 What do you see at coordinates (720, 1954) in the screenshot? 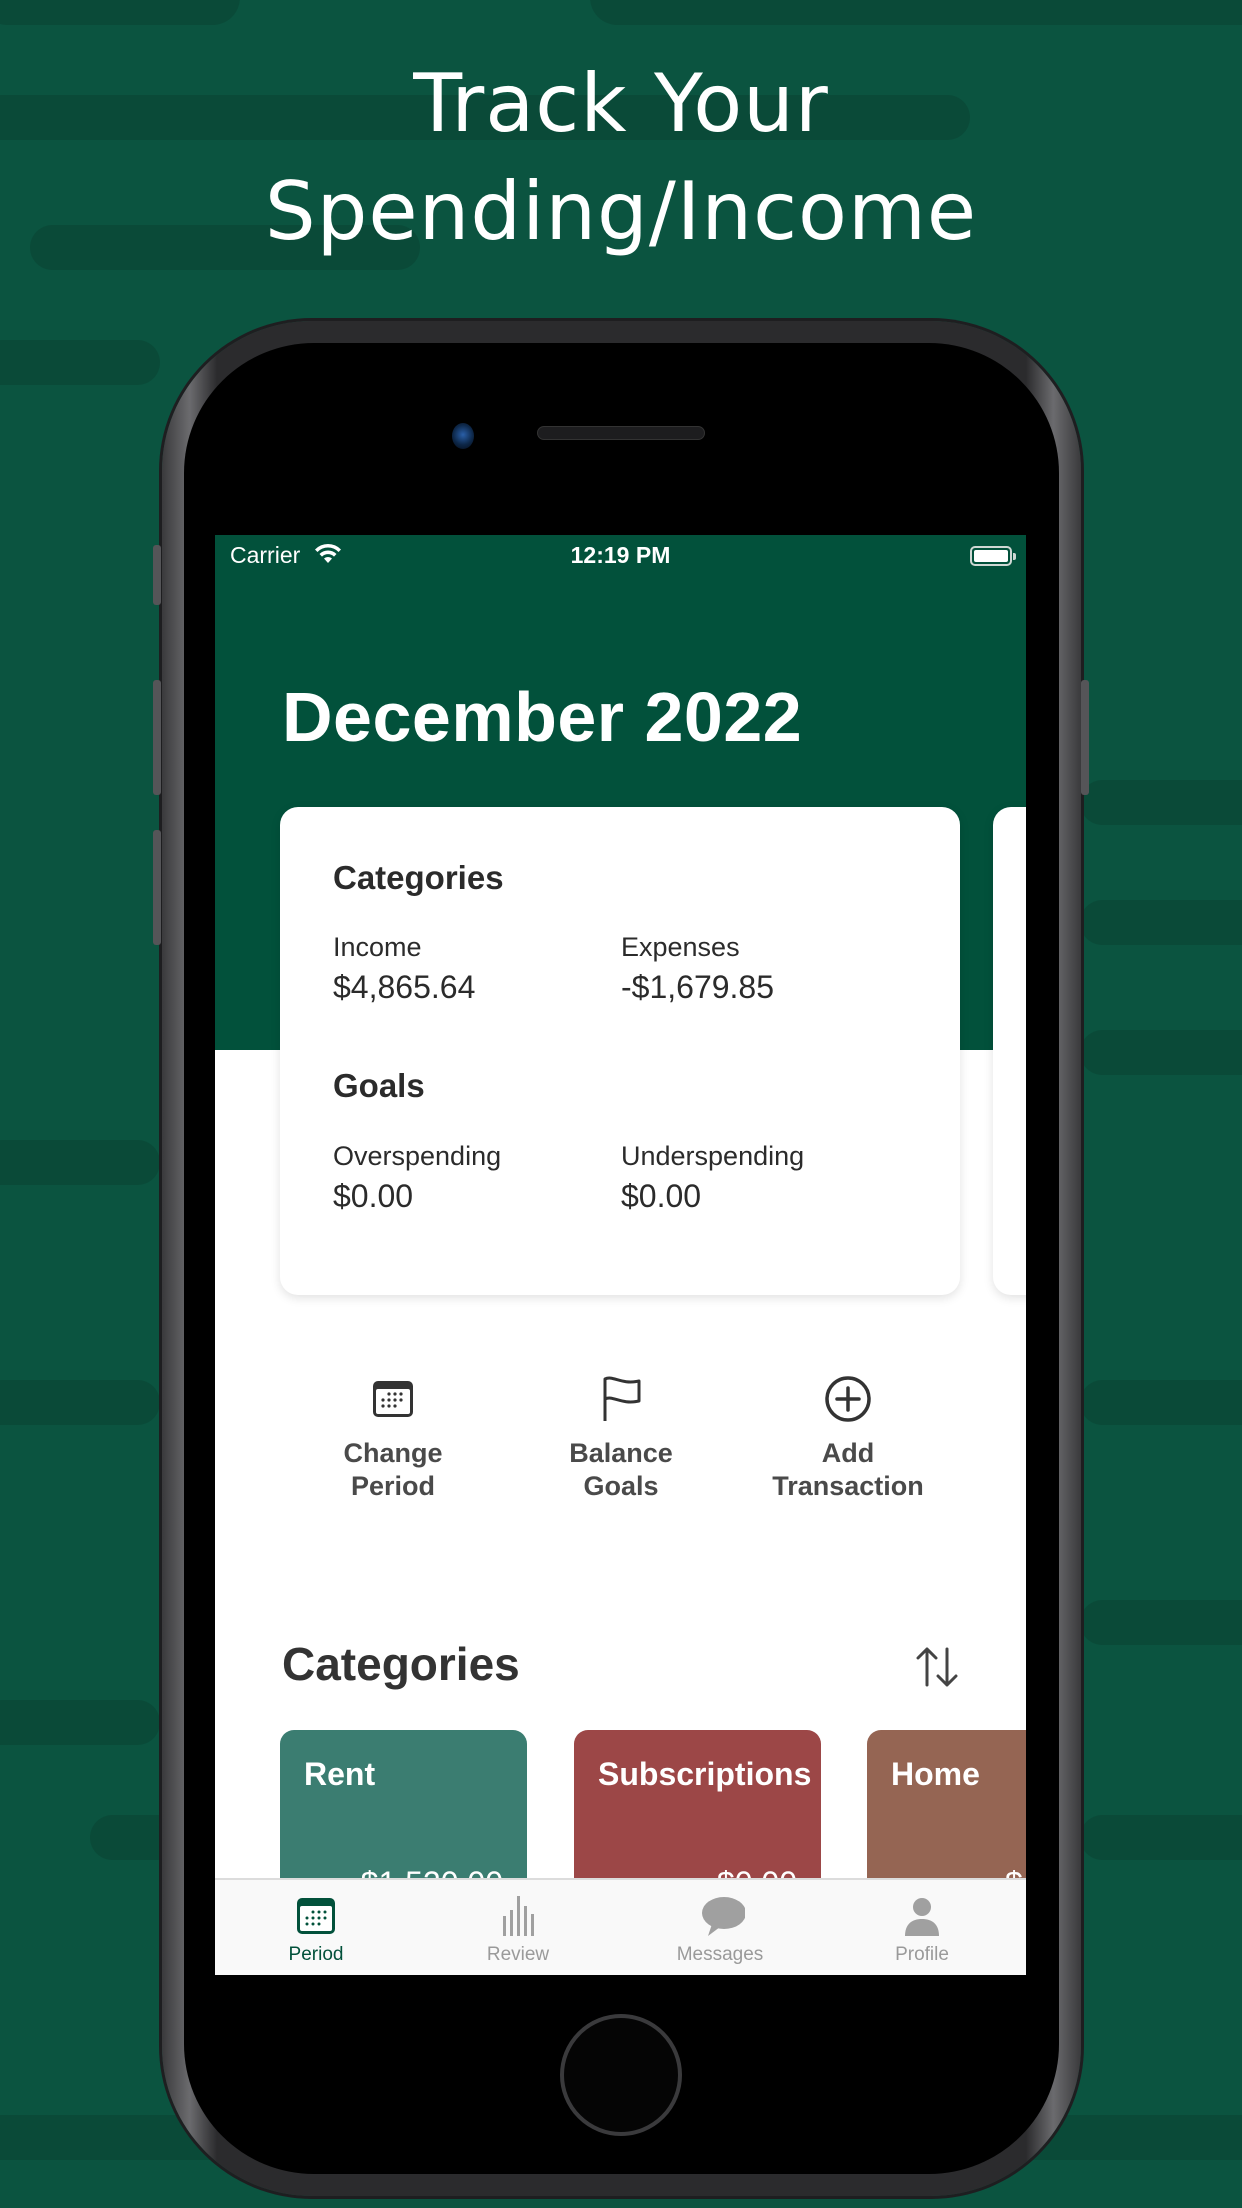
I see `tab-label: Messages` at bounding box center [720, 1954].